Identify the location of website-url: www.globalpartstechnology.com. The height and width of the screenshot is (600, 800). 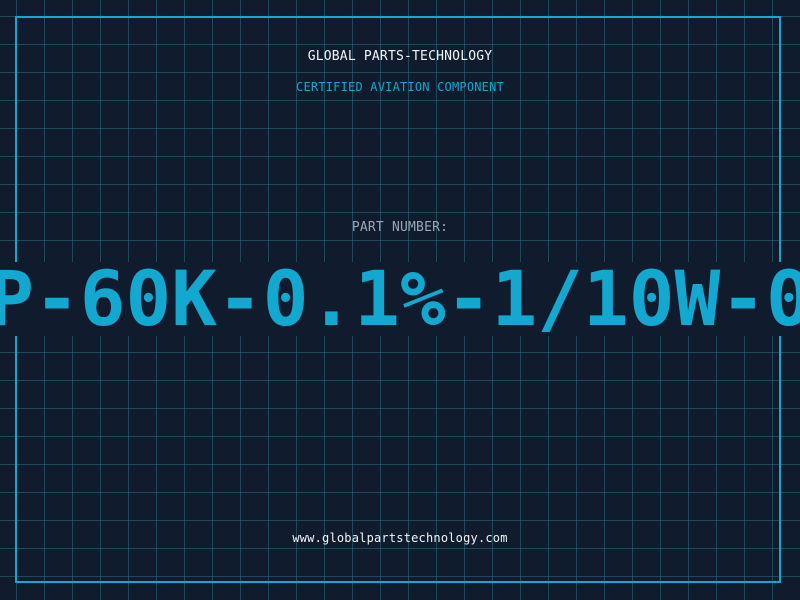
(400, 538).